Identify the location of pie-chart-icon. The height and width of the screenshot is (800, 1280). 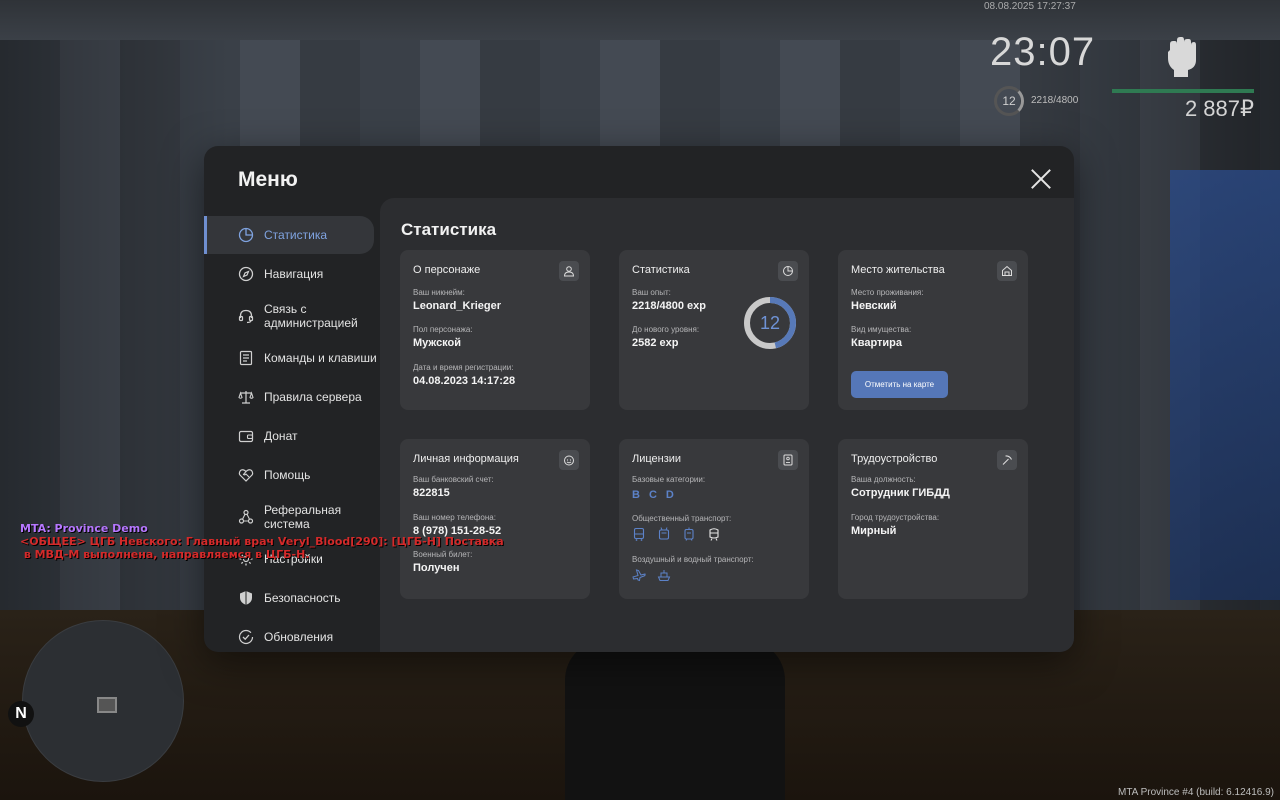
(246, 235).